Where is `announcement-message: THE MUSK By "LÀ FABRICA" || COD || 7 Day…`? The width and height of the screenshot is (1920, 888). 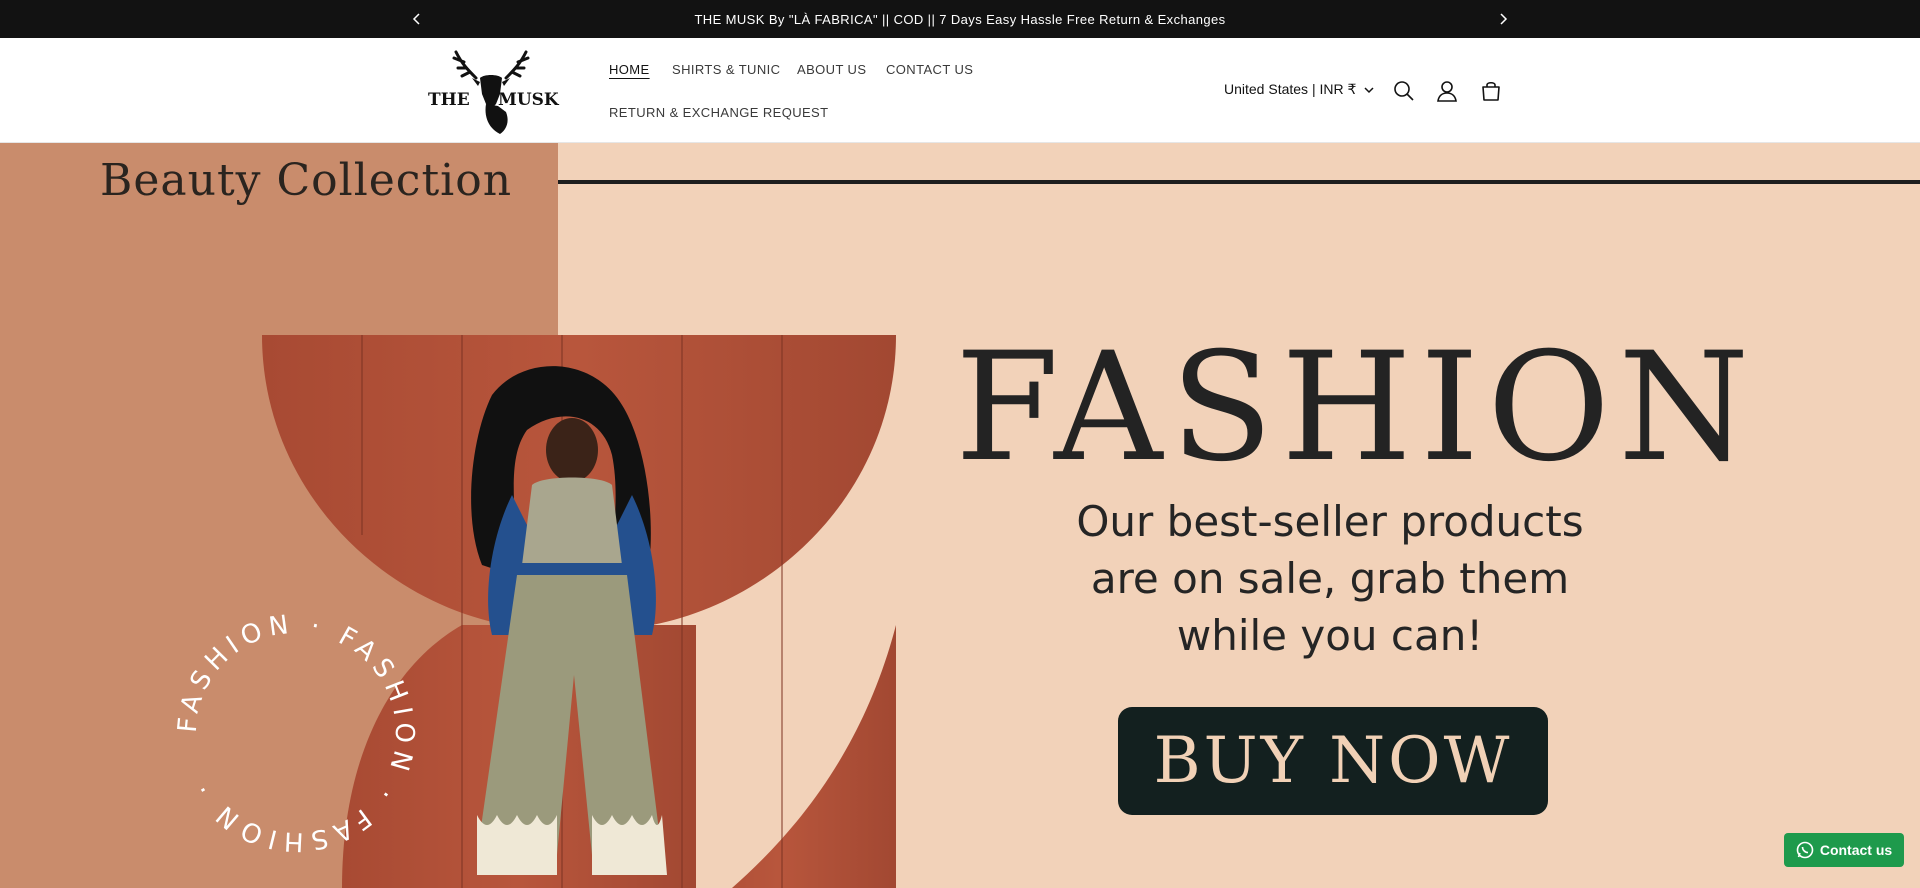 announcement-message: THE MUSK By "LÀ FABRICA" || COD || 7 Day… is located at coordinates (960, 19).